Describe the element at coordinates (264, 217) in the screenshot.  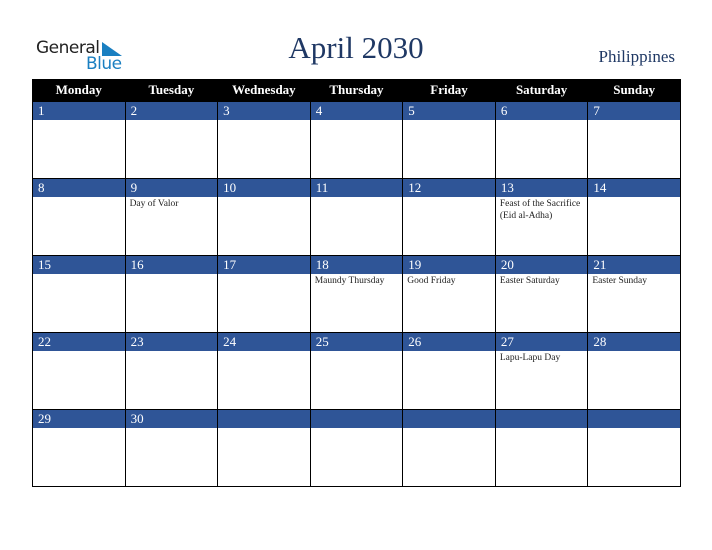
I see `day-cell: 10` at that location.